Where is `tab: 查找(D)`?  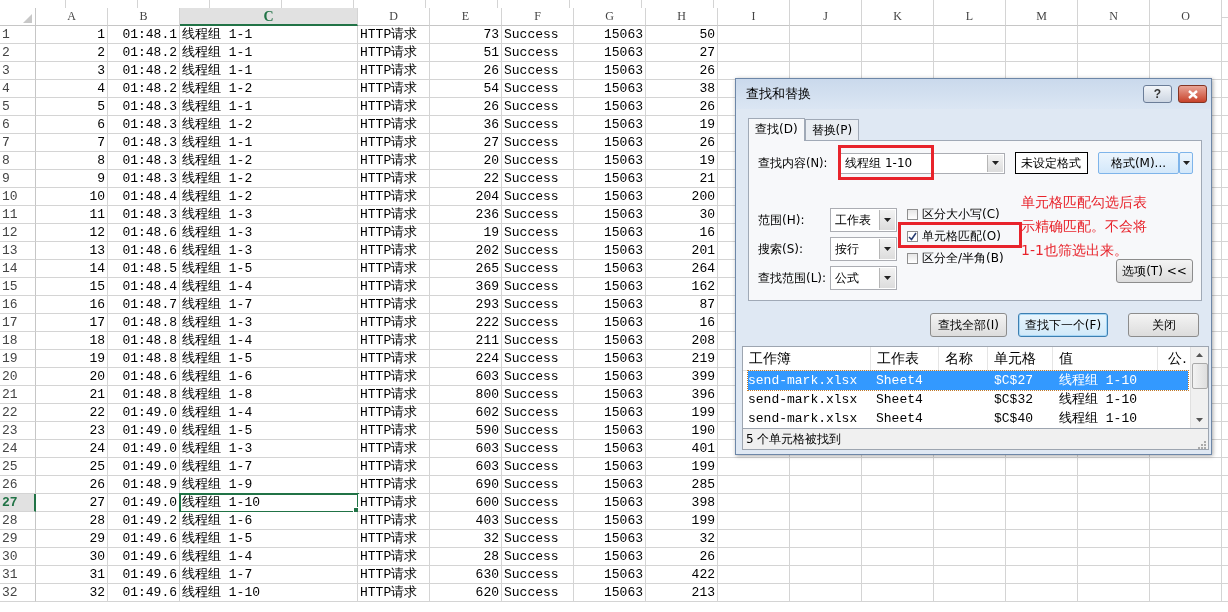
tab: 查找(D) is located at coordinates (776, 129).